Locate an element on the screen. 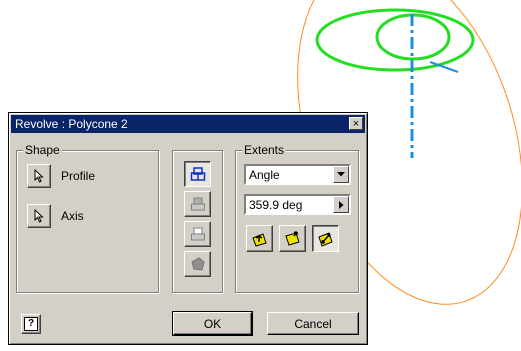  angle-flyout-arrow-icon is located at coordinates (341, 204).